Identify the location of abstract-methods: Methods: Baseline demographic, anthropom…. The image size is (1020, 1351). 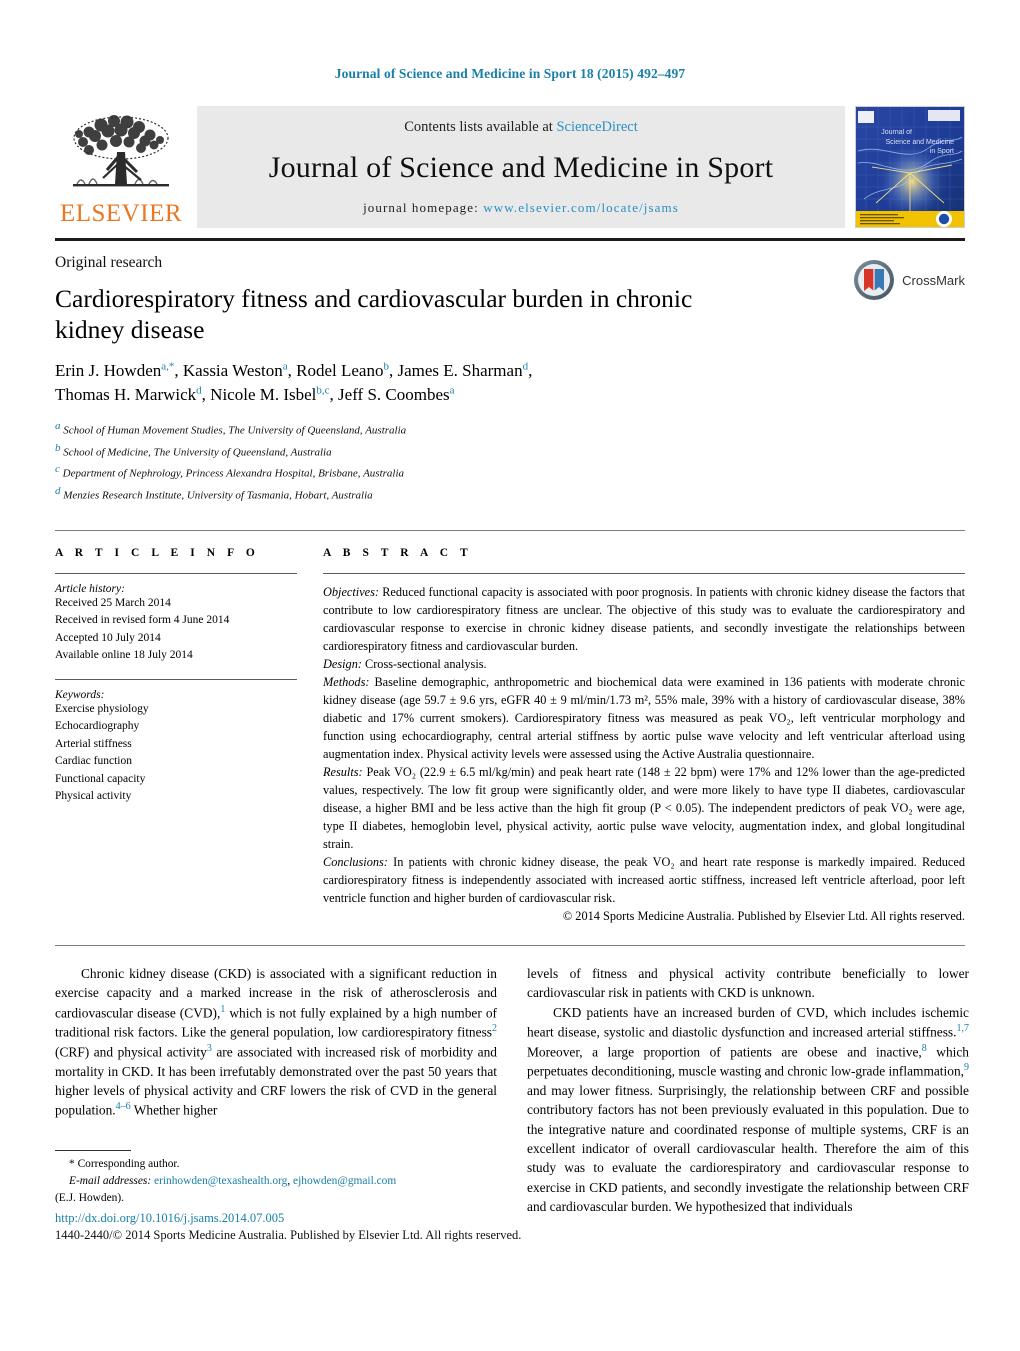
(644, 718).